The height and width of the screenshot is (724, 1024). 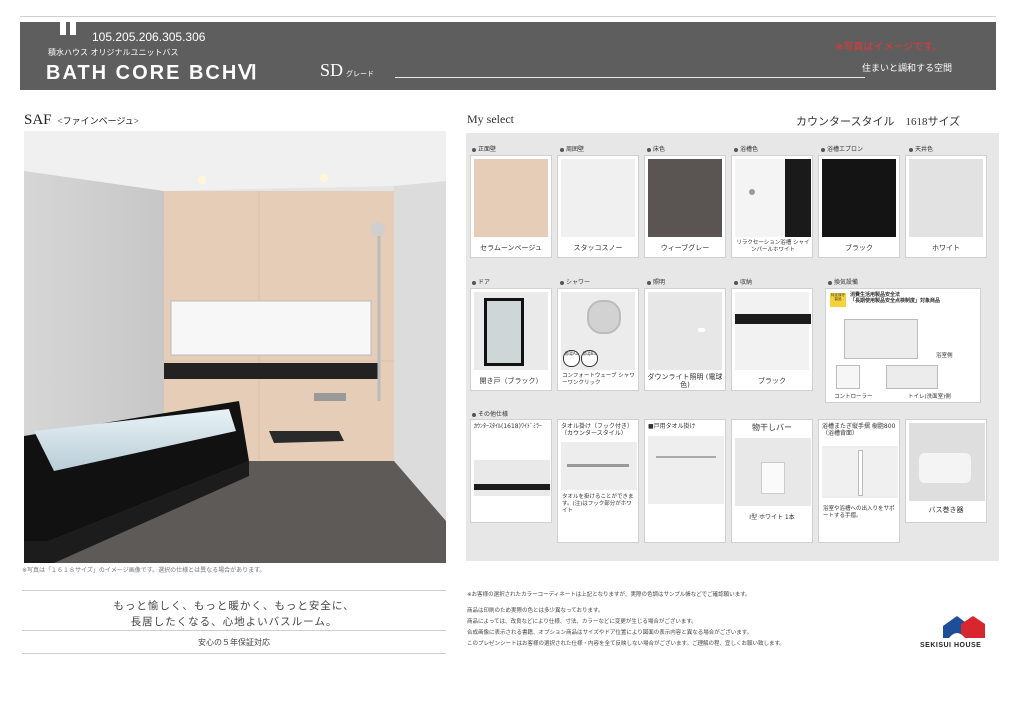 I want to click on towel-bar-image, so click(x=599, y=466).